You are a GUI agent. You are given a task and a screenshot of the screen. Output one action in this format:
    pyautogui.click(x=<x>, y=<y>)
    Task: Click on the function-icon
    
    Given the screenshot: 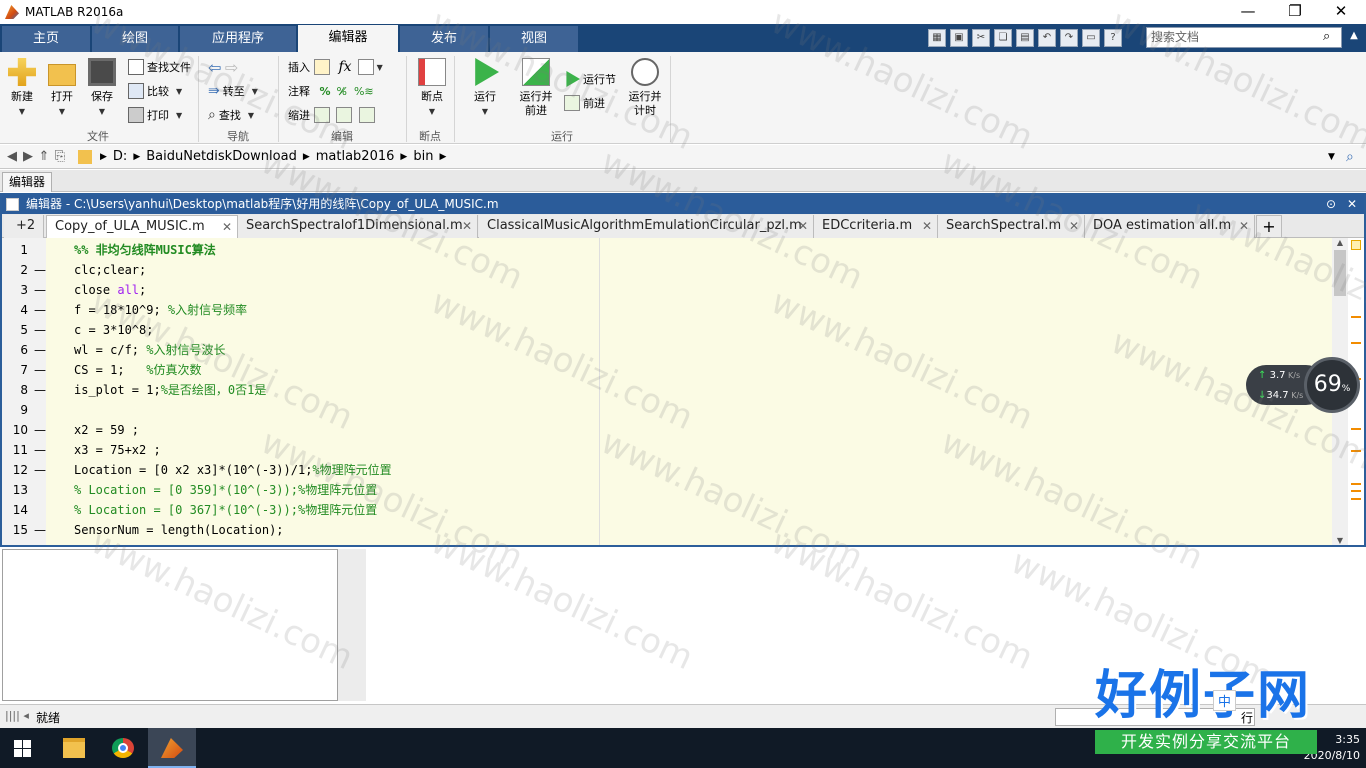 What is the action you would take?
    pyautogui.click(x=365, y=67)
    